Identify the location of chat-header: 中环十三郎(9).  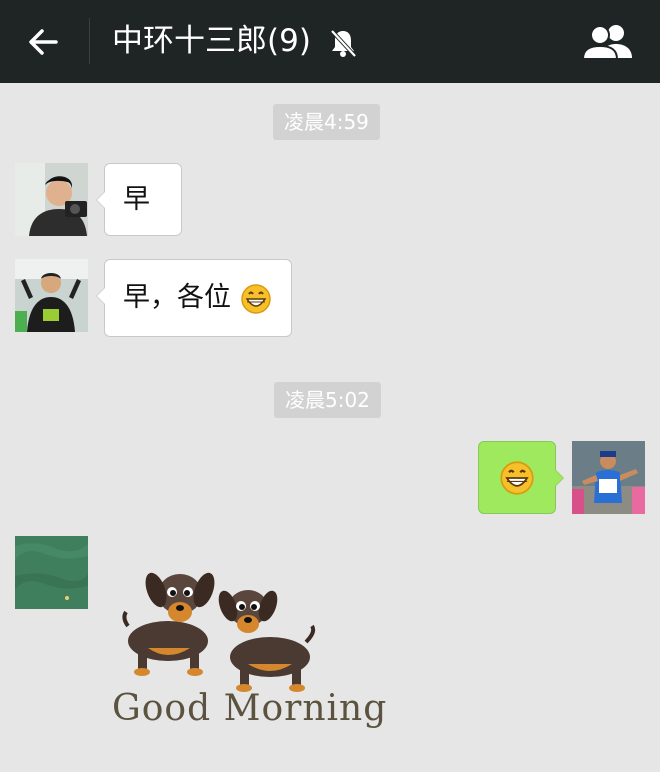
(330, 41).